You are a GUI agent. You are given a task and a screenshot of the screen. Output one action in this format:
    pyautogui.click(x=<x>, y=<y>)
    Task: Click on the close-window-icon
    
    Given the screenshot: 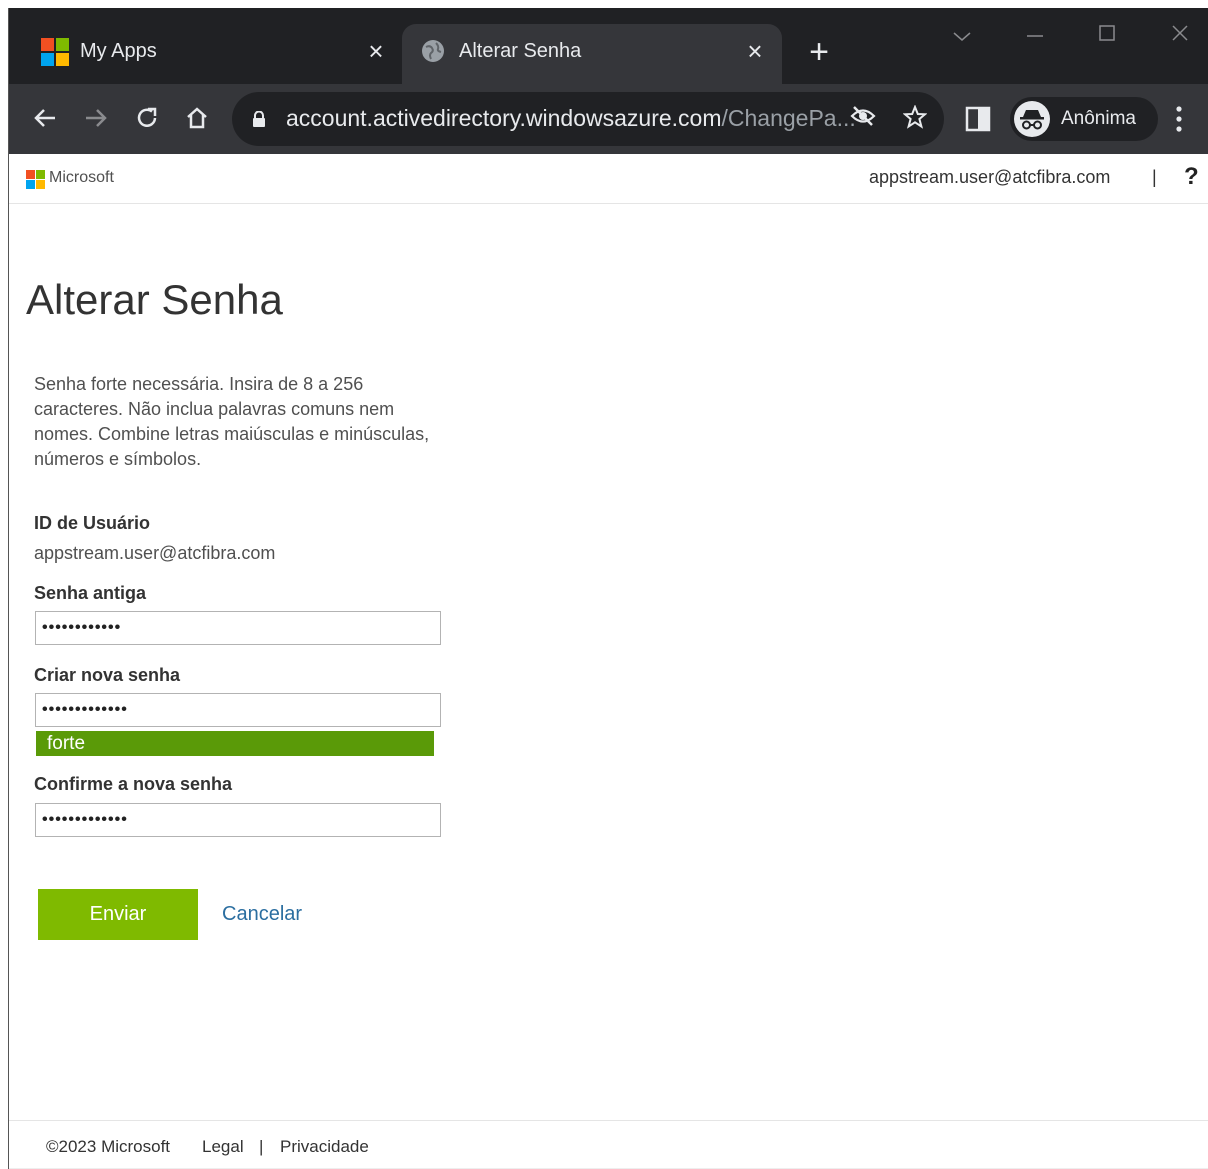 What is the action you would take?
    pyautogui.click(x=1180, y=37)
    